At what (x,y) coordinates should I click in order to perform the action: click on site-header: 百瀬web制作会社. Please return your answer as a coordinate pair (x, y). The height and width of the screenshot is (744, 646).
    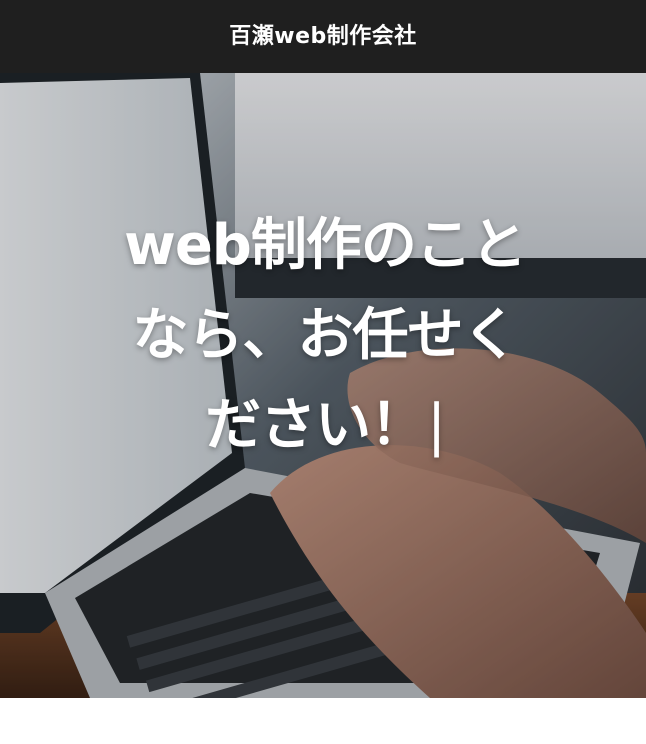
    Looking at the image, I should click on (323, 36).